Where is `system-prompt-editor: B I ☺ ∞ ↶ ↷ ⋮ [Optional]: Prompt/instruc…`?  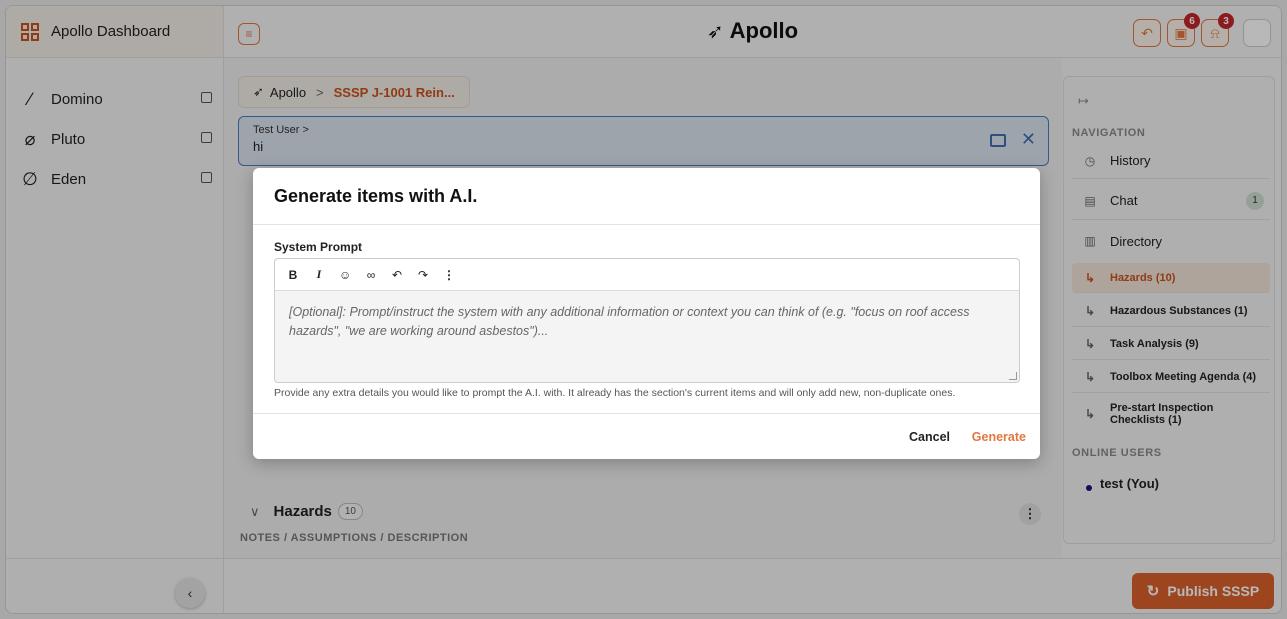 system-prompt-editor: B I ☺ ∞ ↶ ↷ ⋮ [Optional]: Prompt/instruc… is located at coordinates (647, 320).